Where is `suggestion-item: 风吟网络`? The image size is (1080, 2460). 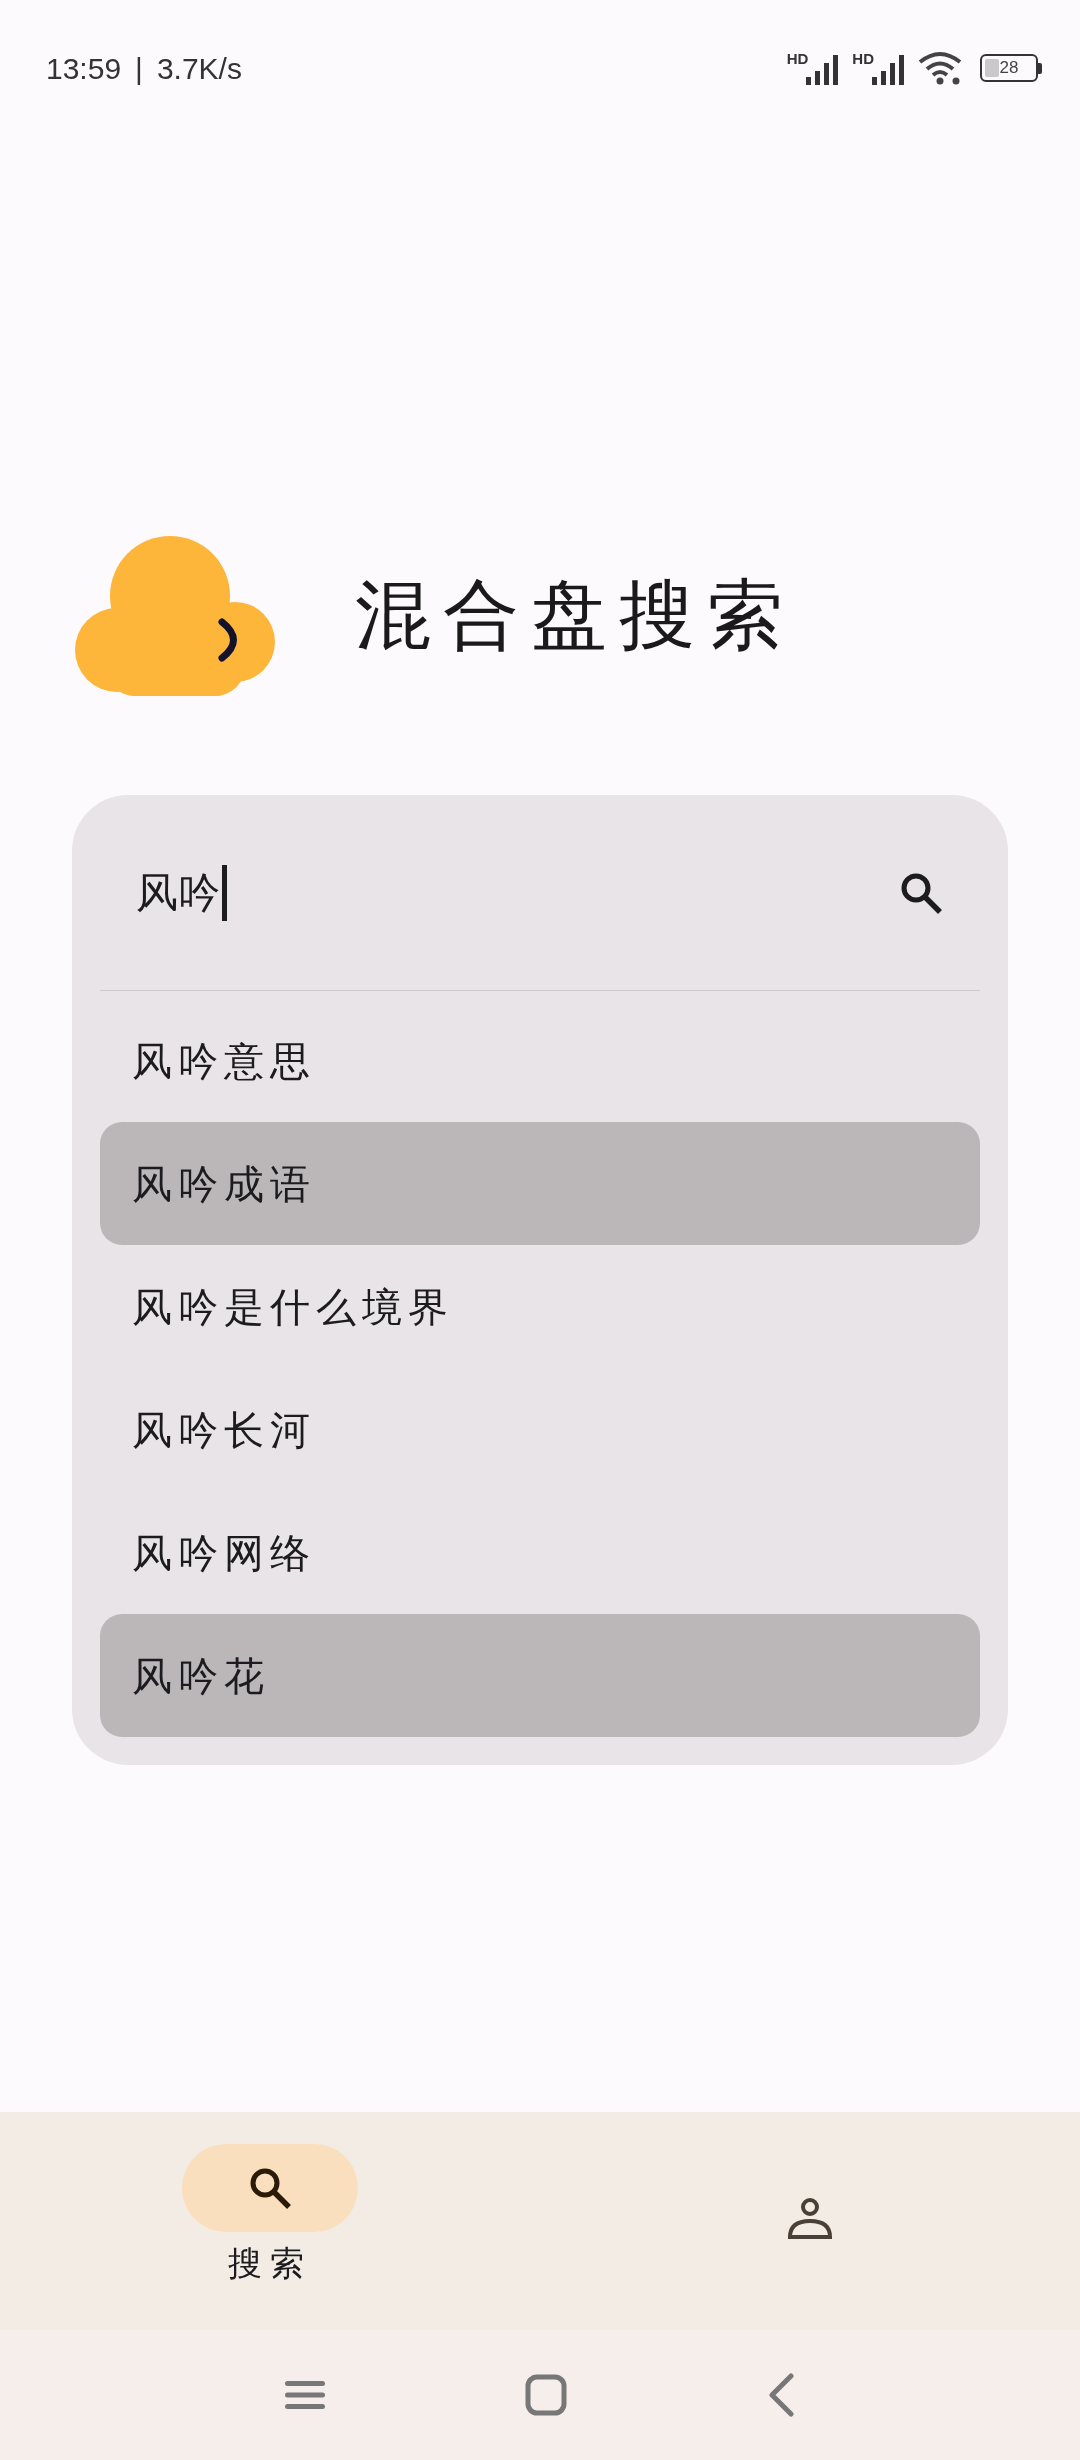
suggestion-item: 风吟网络 is located at coordinates (540, 1552).